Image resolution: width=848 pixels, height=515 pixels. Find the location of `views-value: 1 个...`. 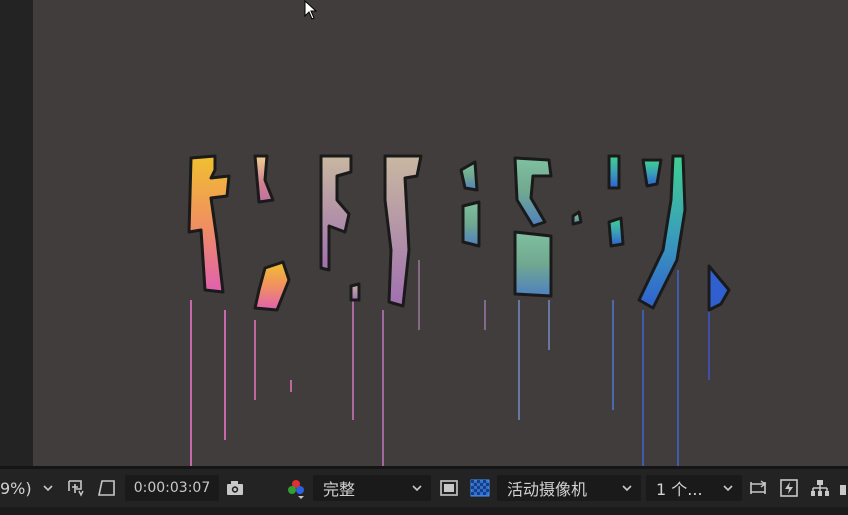

views-value: 1 个... is located at coordinates (679, 489).